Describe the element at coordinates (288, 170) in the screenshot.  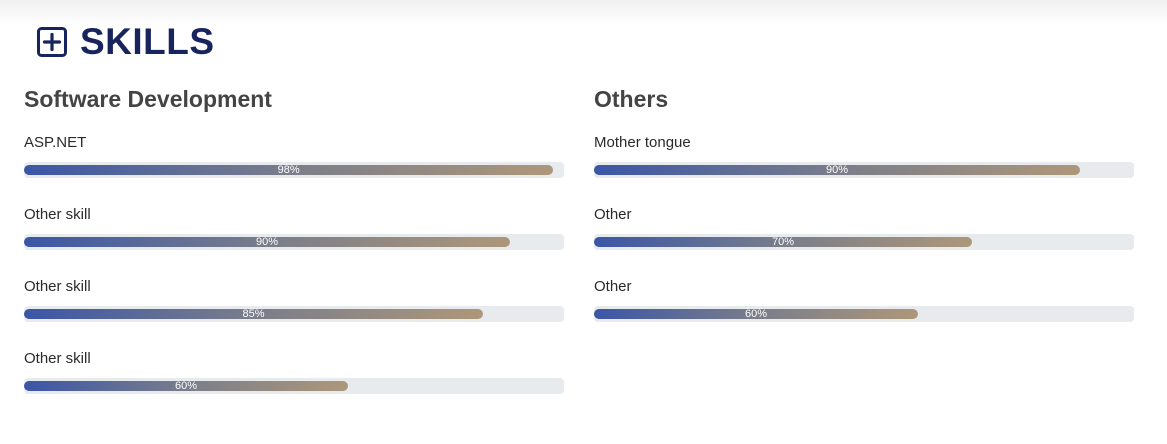
I see `skill-percent: 98%` at that location.